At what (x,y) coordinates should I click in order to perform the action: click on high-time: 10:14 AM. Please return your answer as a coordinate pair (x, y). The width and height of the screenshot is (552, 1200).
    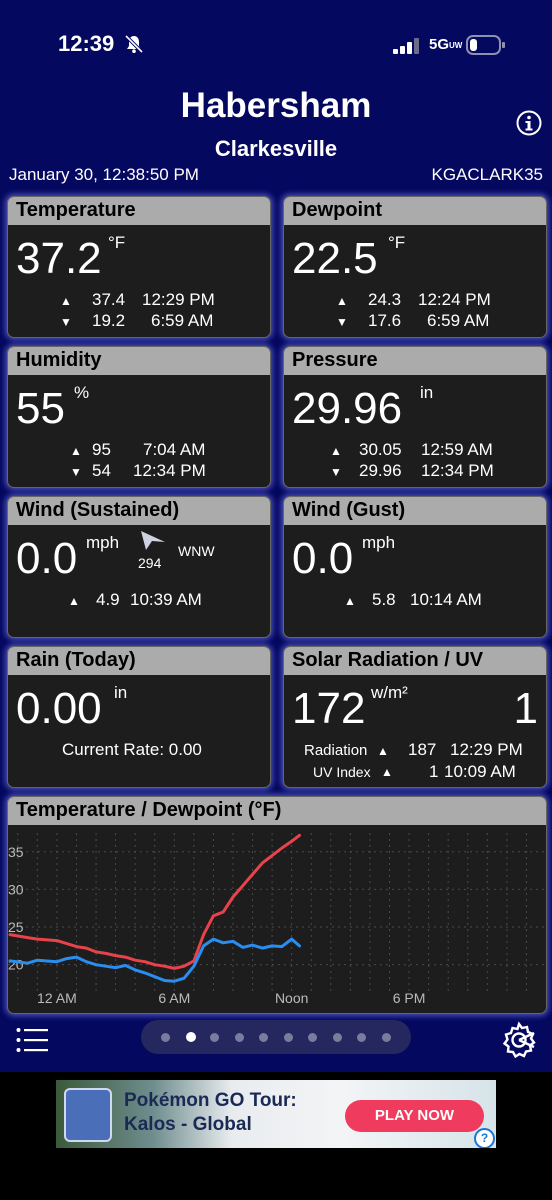
    Looking at the image, I should click on (446, 599).